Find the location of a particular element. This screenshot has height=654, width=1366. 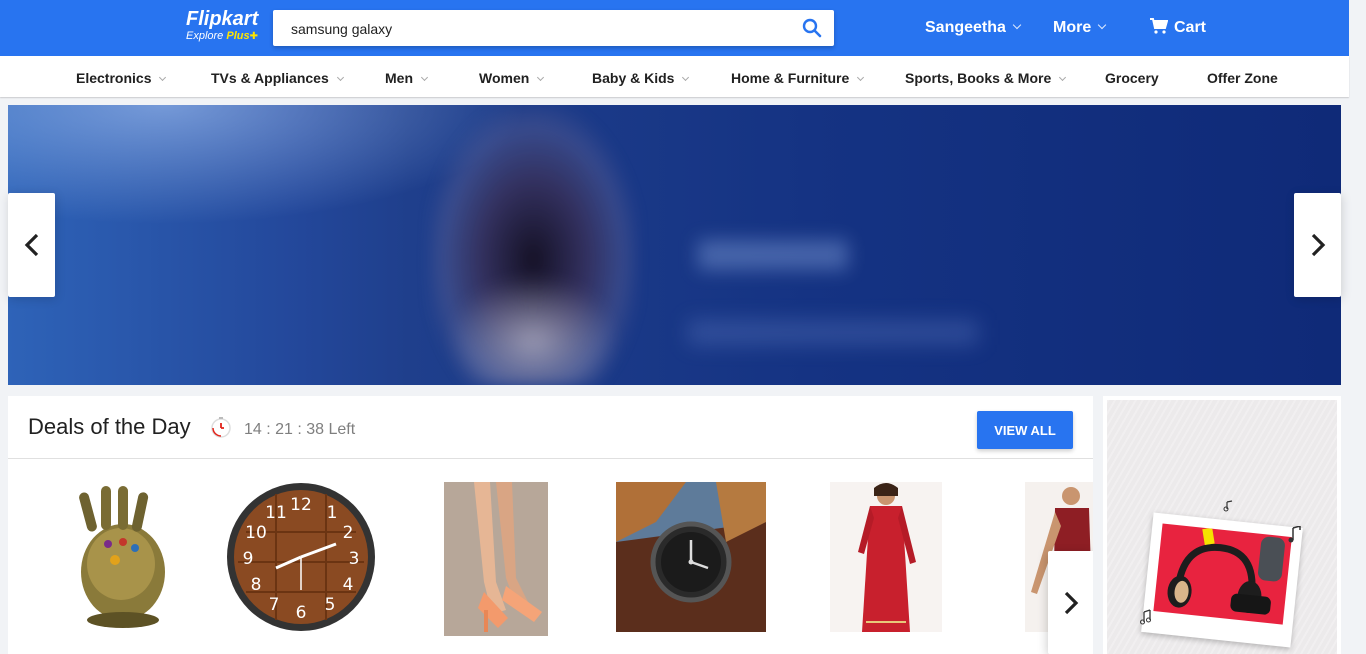

headphones-icon is located at coordinates (1226, 571).